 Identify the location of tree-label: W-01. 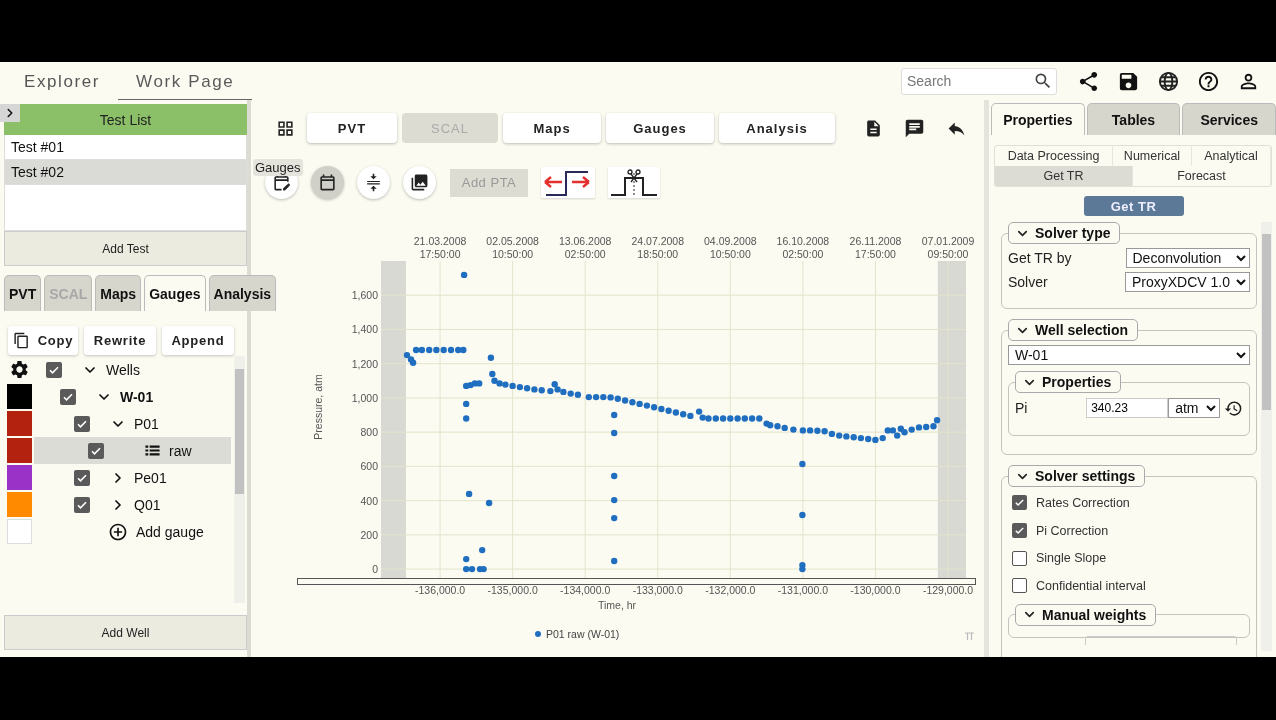
(137, 396).